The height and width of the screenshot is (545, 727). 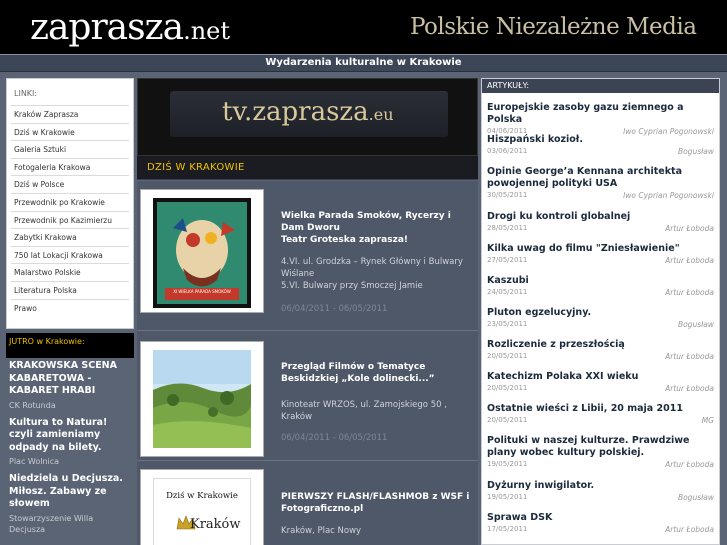 I want to click on link-item: 750 lat Lokacji Krakowa, so click(x=70, y=254).